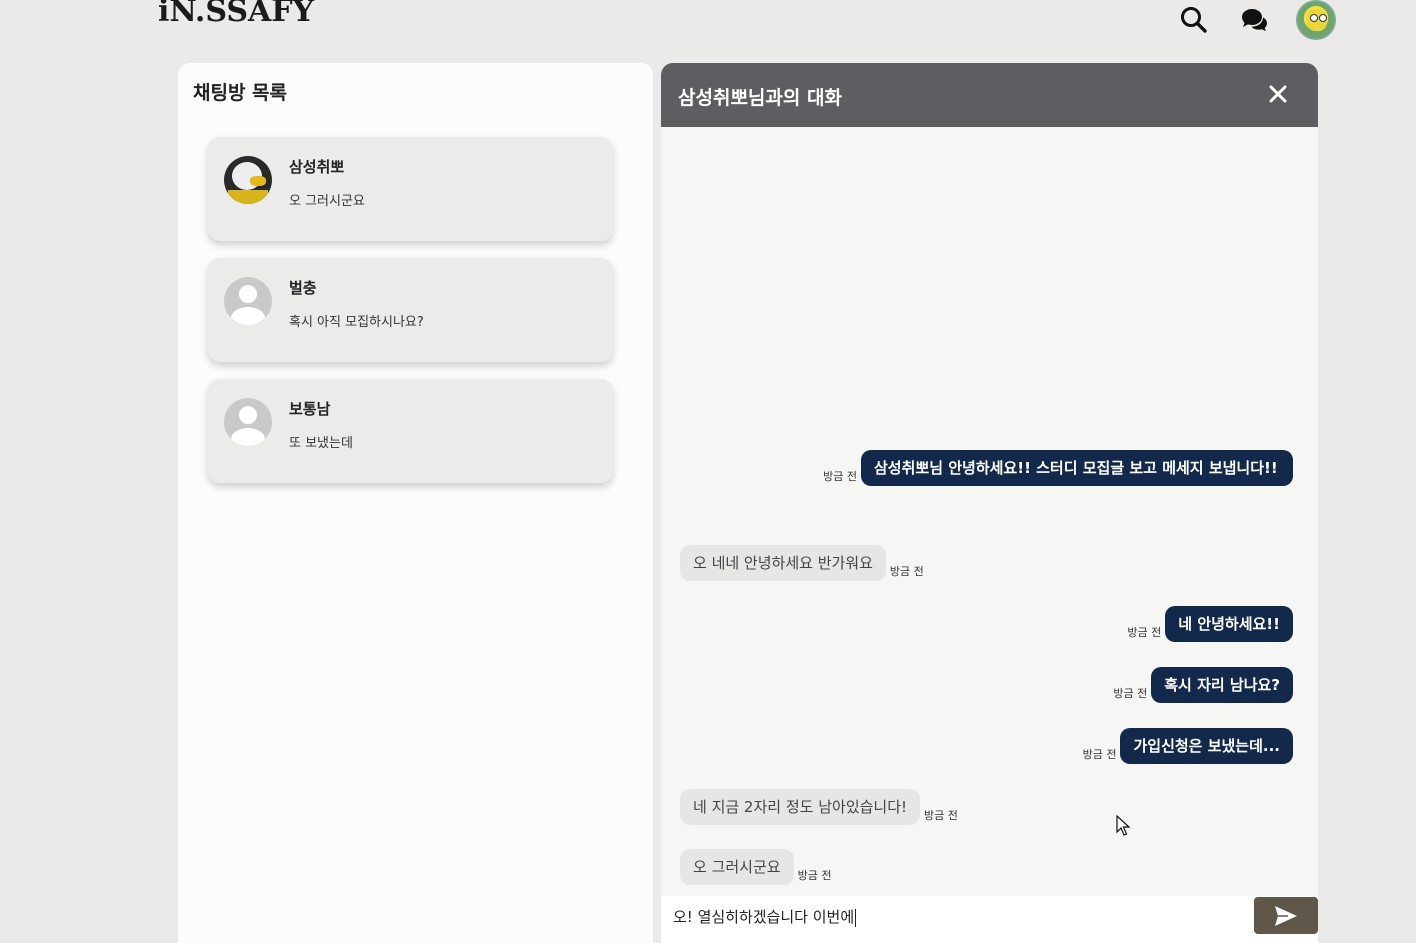 The image size is (1416, 943). What do you see at coordinates (1222, 685) in the screenshot?
I see `message-bubble-mine: 혹시 자리 남나요?` at bounding box center [1222, 685].